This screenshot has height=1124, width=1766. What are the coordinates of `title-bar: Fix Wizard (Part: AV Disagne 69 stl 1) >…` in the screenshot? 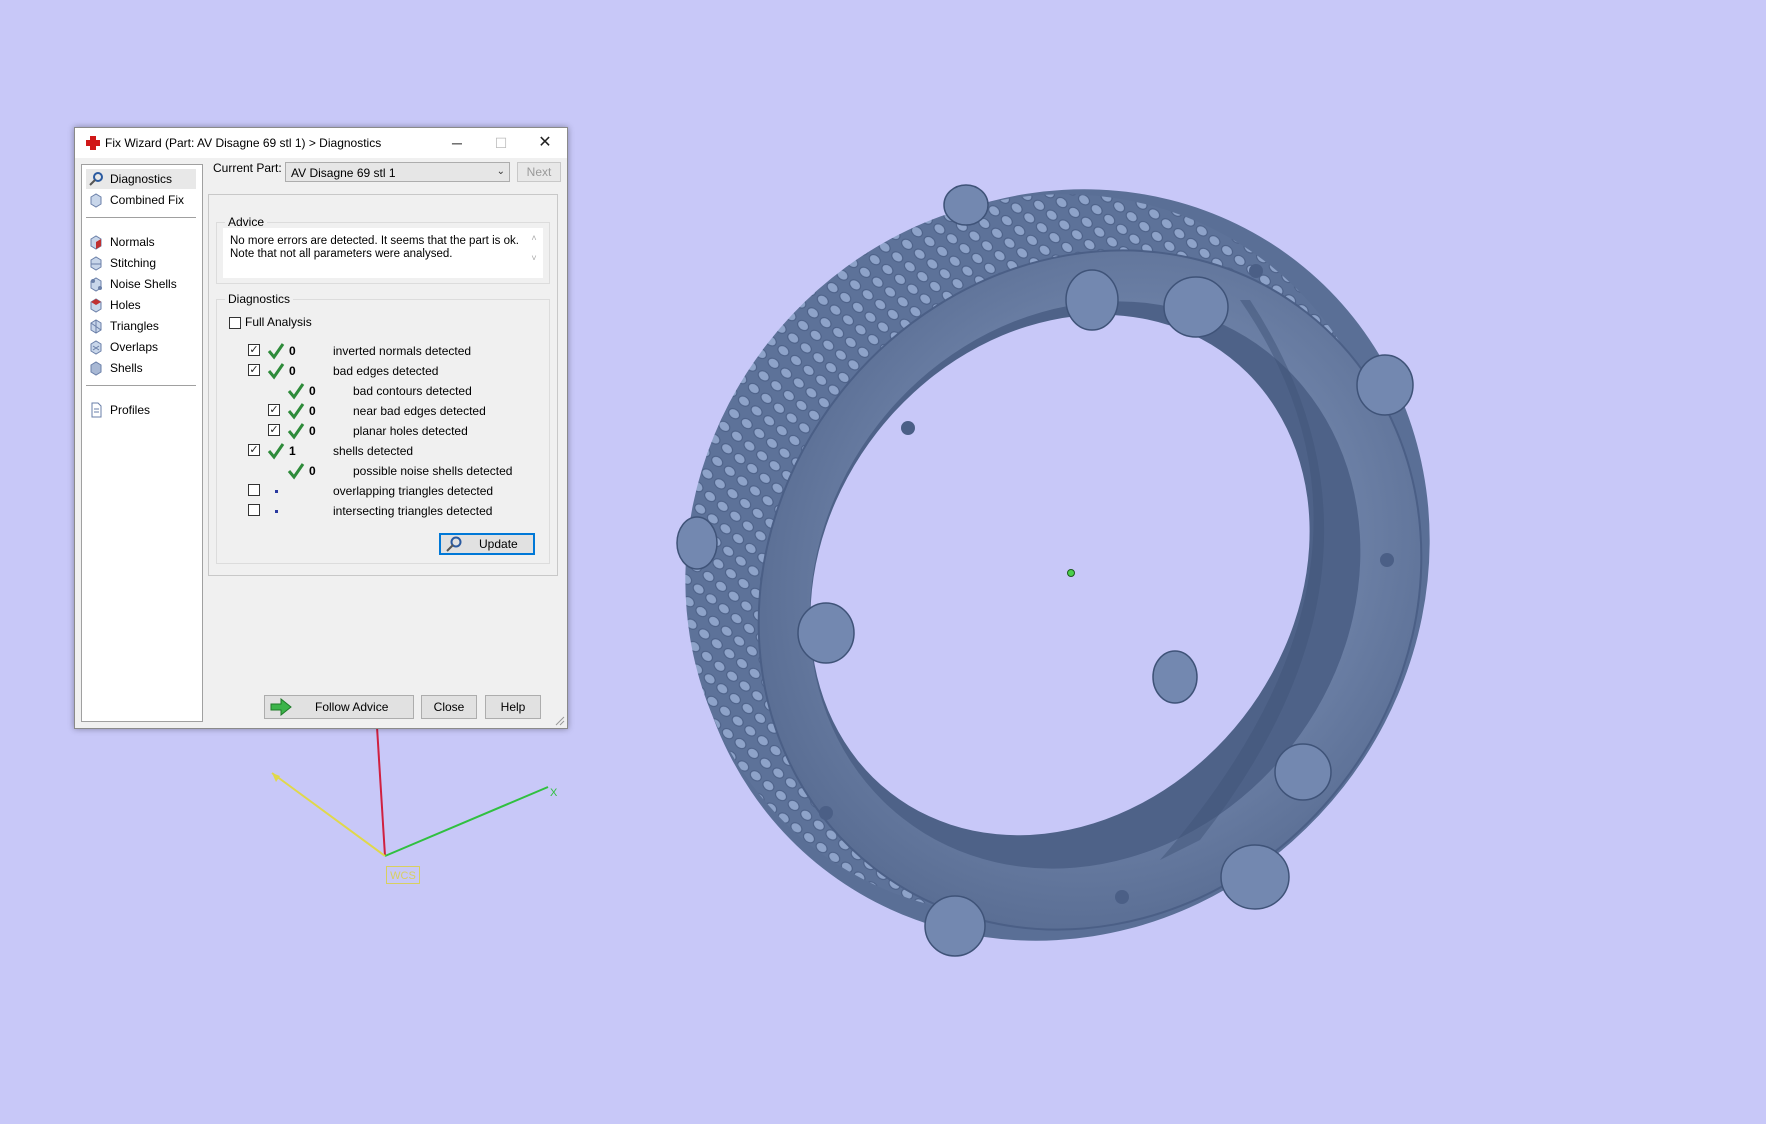 It's located at (321, 143).